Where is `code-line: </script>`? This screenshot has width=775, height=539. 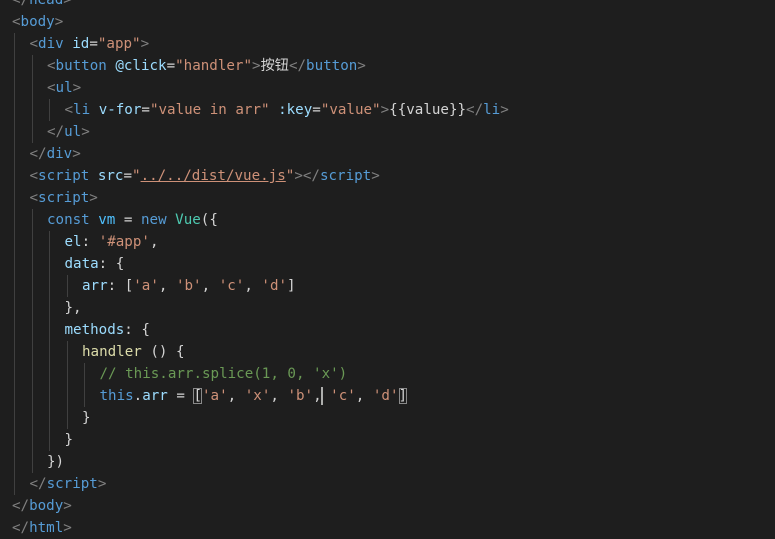 code-line: </script> is located at coordinates (387, 484).